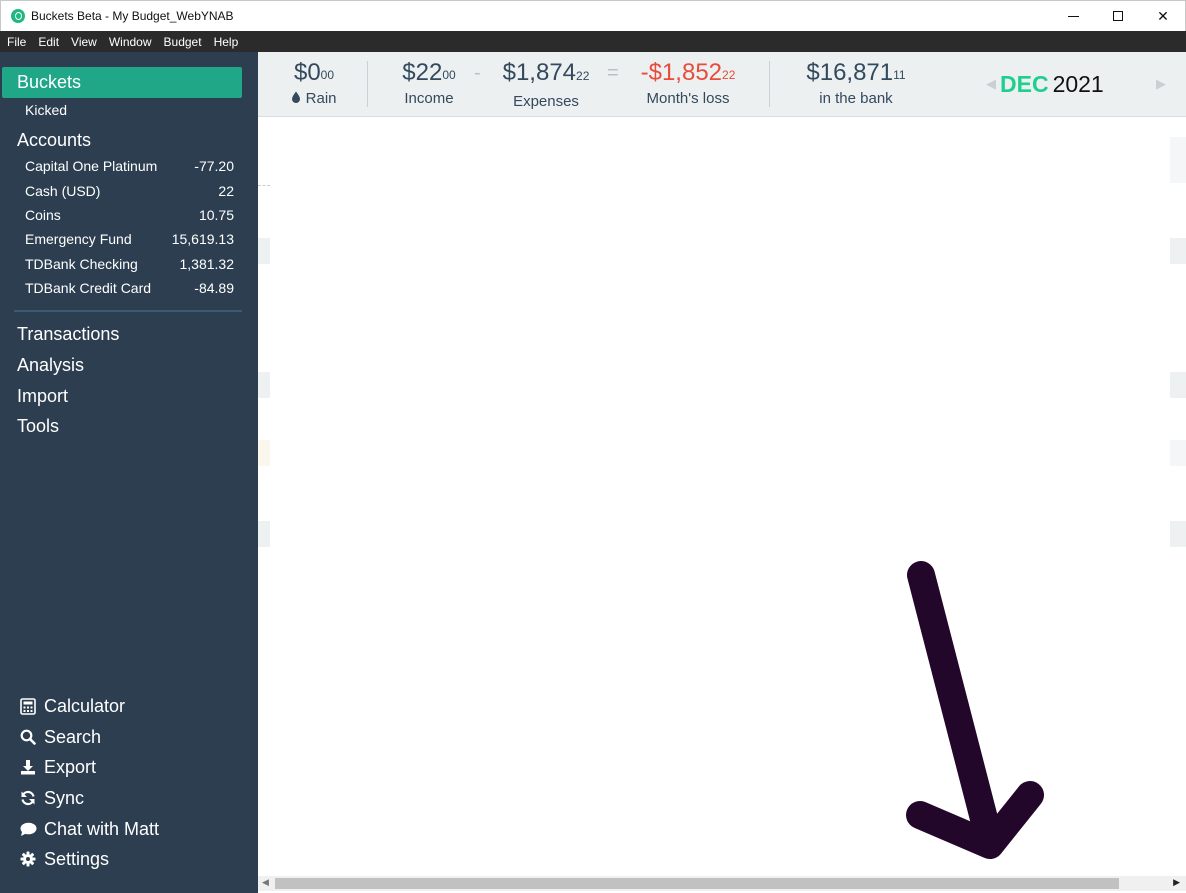 The image size is (1186, 893). Describe the element at coordinates (1178, 160) in the screenshot. I see `ghost-panel` at that location.